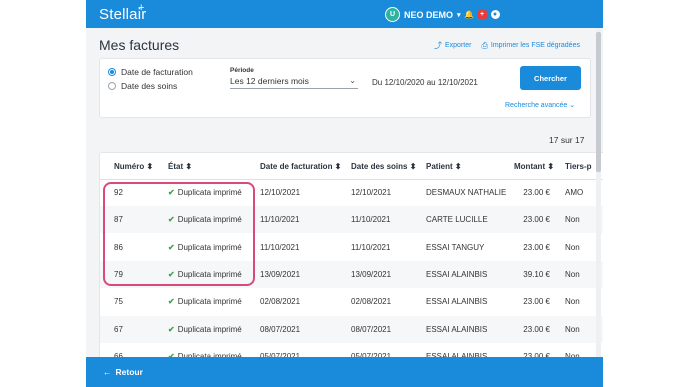 The height and width of the screenshot is (387, 688). What do you see at coordinates (540, 105) in the screenshot?
I see `advanced-search-link: Recherche avancée ⌄` at bounding box center [540, 105].